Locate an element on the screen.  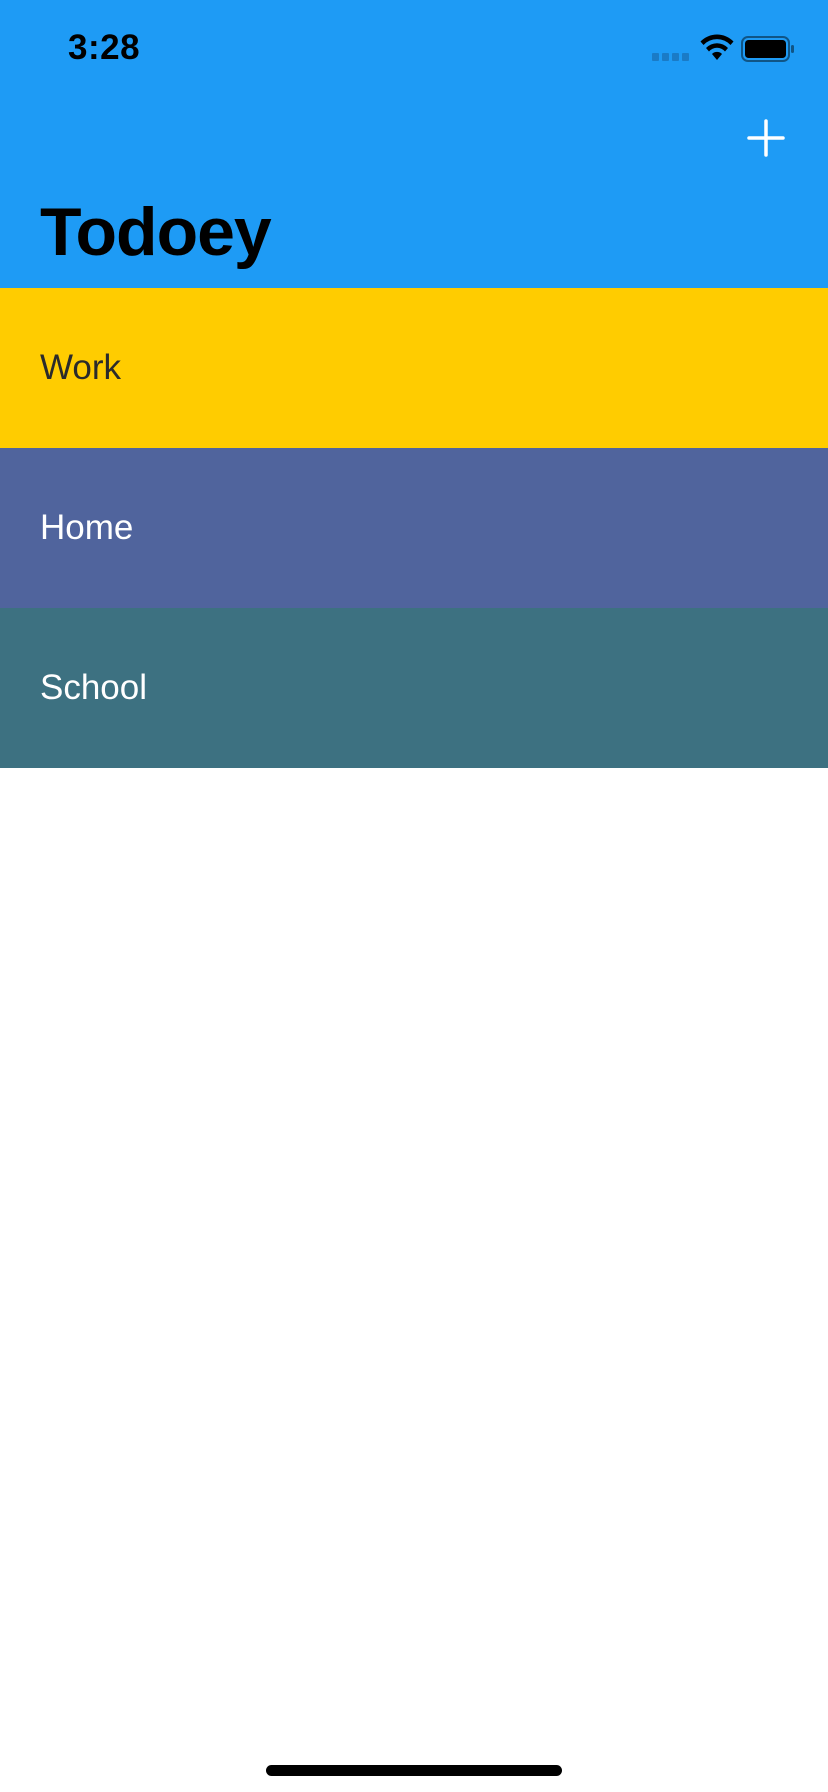
category-row-work: Work is located at coordinates (414, 368).